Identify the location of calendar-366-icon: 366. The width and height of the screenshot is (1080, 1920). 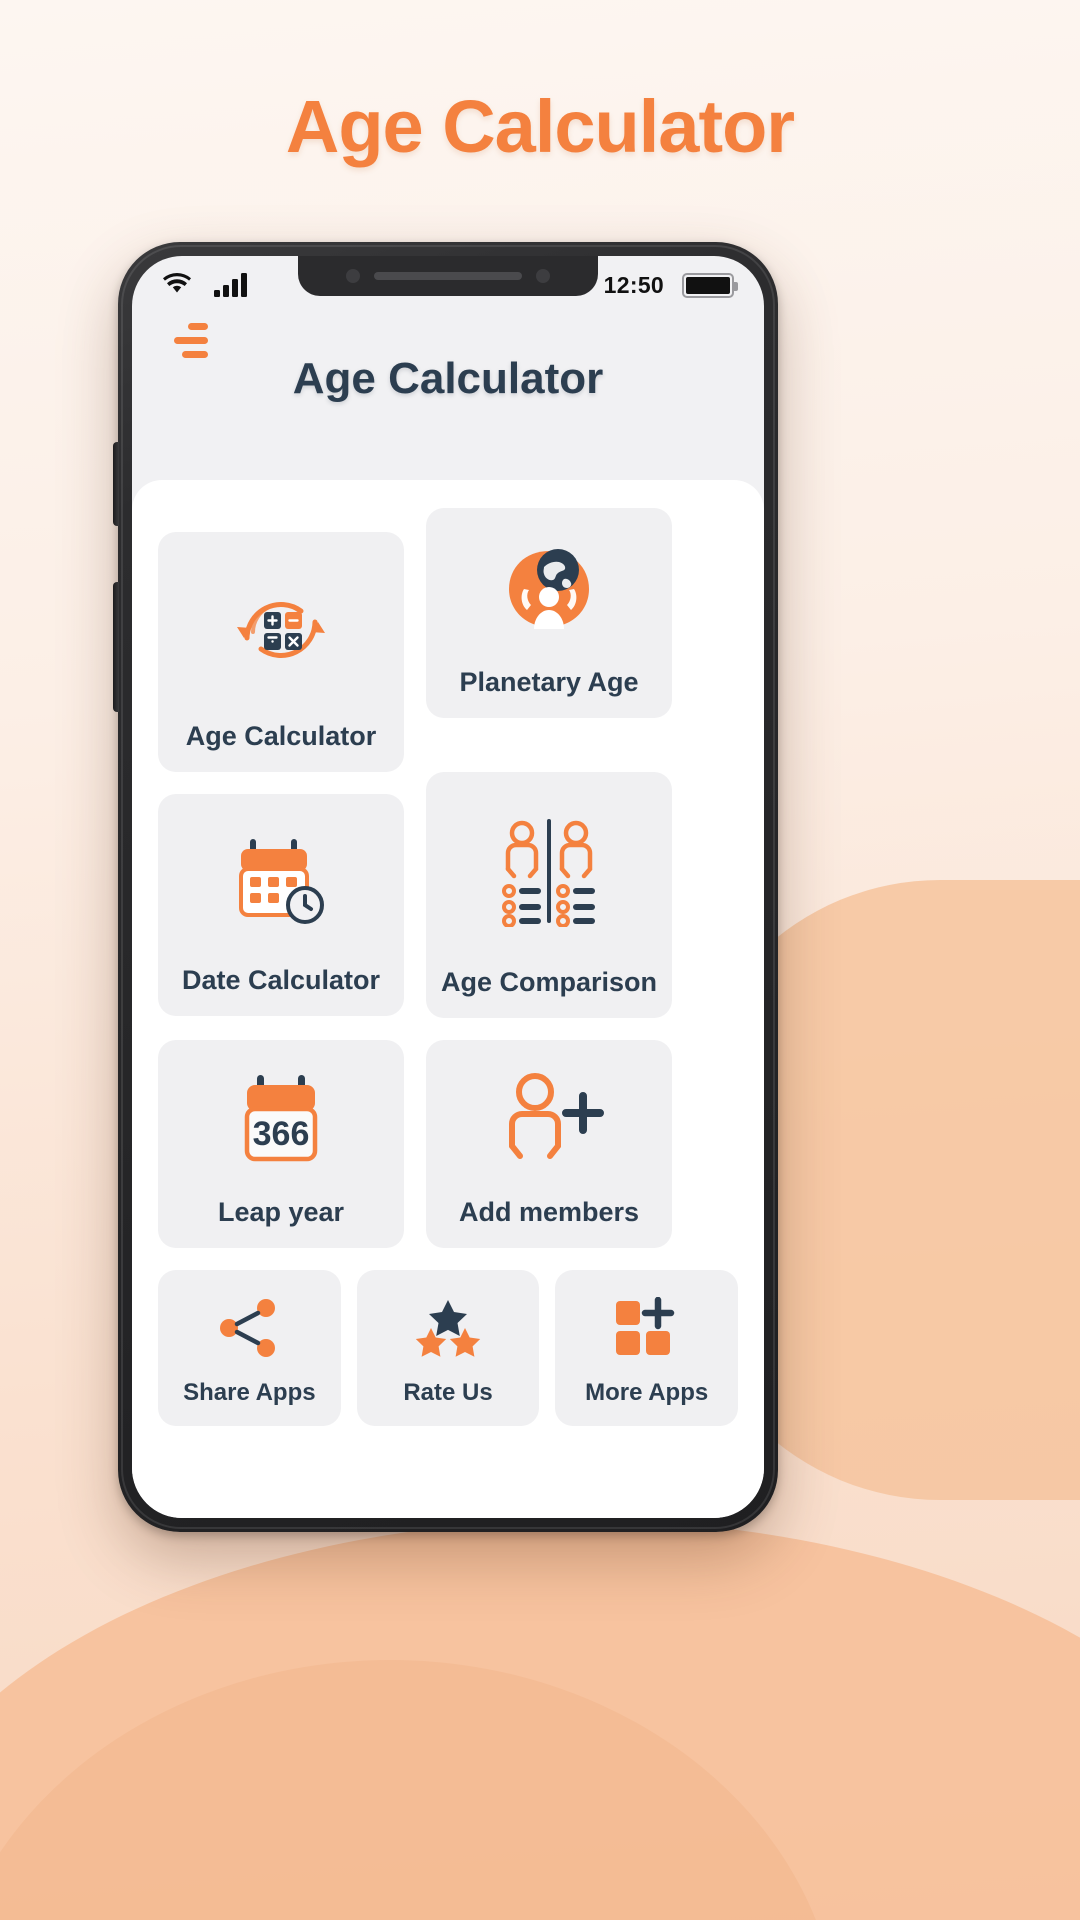
(281, 1120).